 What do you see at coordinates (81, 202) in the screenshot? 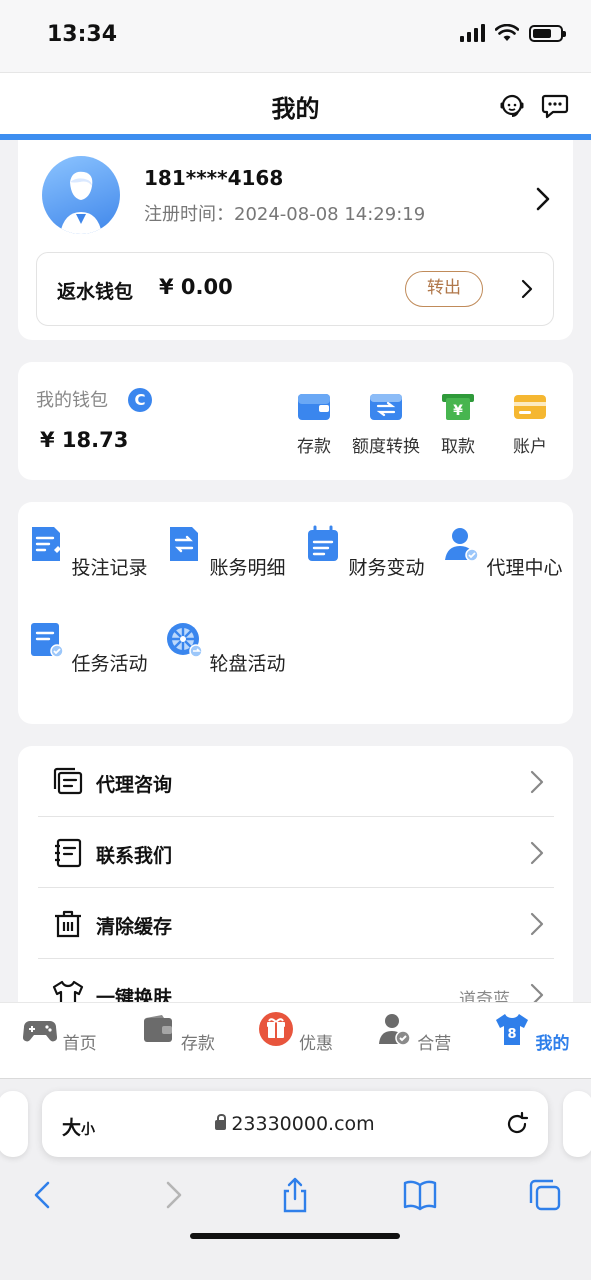
I see `user-avatar-icon` at bounding box center [81, 202].